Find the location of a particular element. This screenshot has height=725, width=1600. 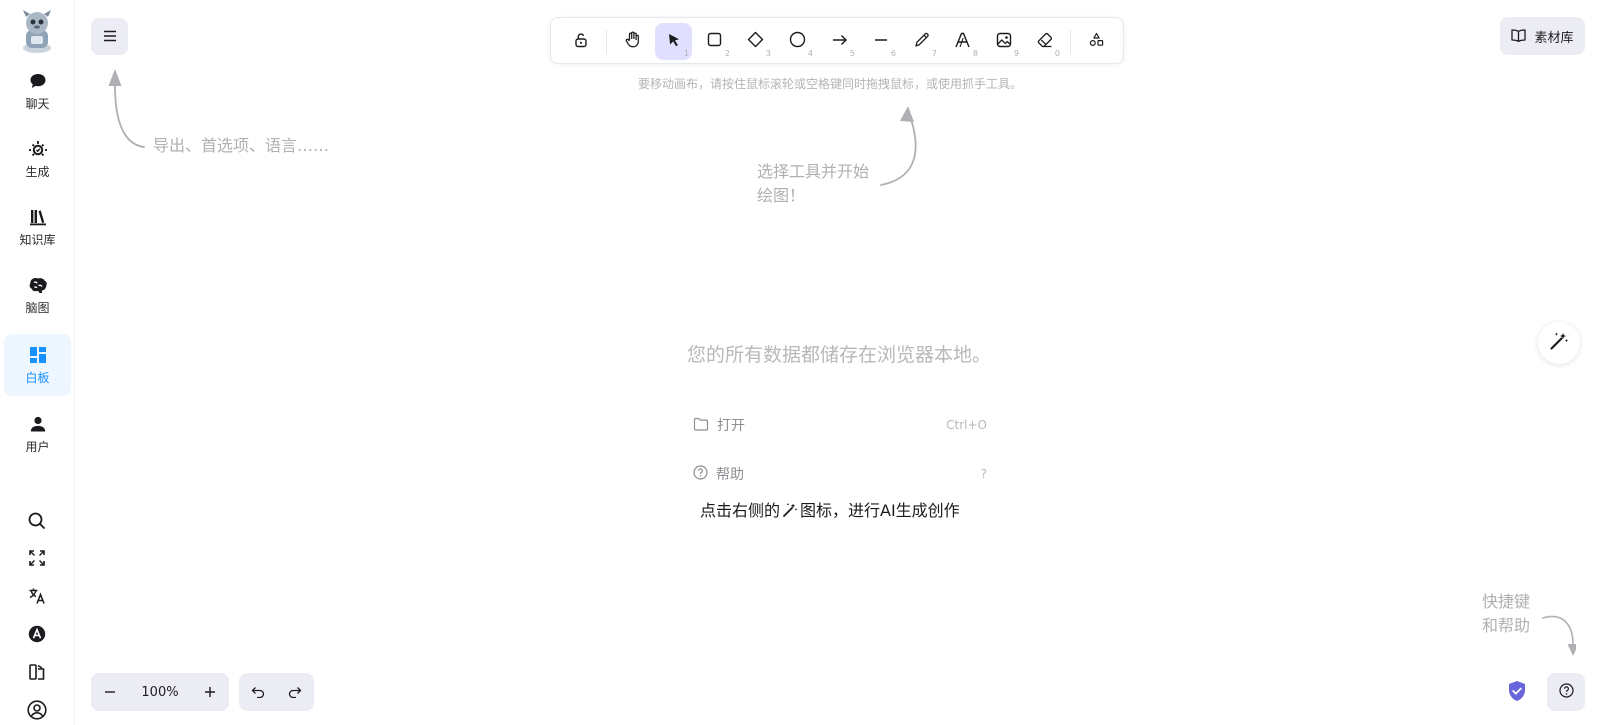

draw-tool-button: 7 is located at coordinates (921, 41).